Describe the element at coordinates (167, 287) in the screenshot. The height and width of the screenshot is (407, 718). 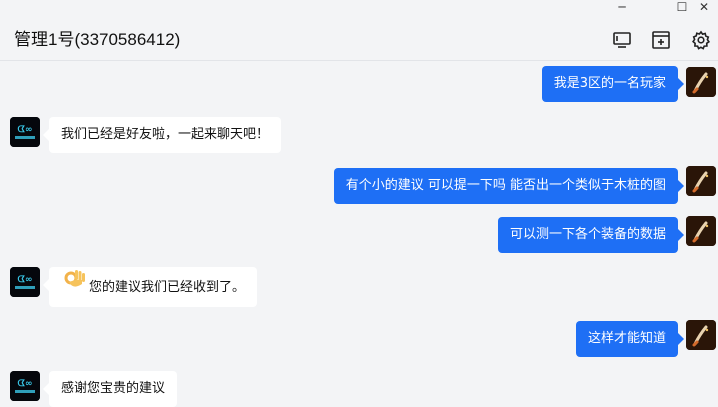
I see `message-text: 您的建议我们已经收到了。` at that location.